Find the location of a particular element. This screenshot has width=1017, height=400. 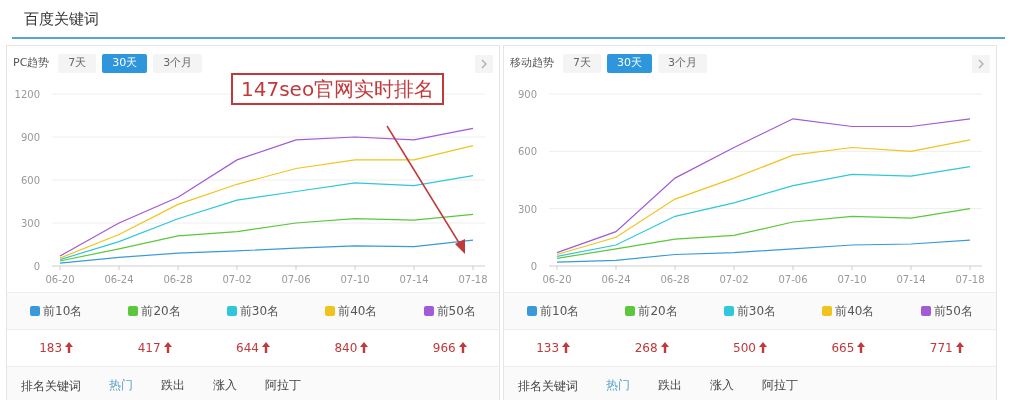

stat-value: 268 is located at coordinates (646, 348).